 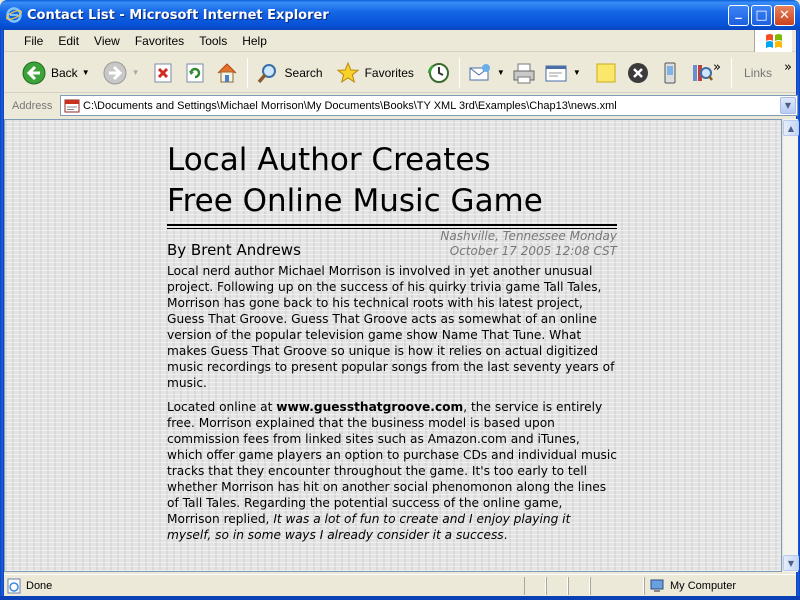 What do you see at coordinates (39, 585) in the screenshot?
I see `status-text: Done` at bounding box center [39, 585].